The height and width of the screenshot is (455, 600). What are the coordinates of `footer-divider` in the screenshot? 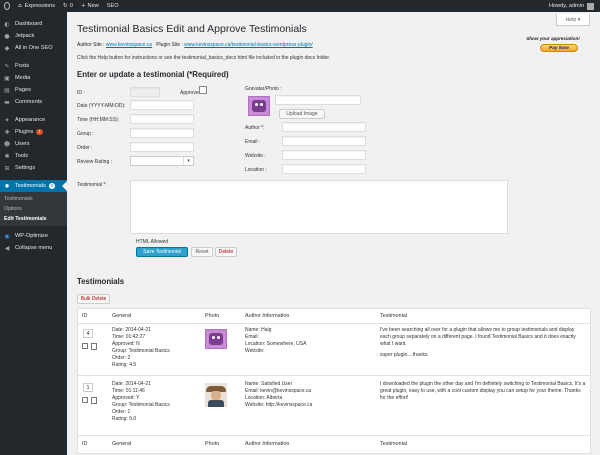 It's located at (334, 435).